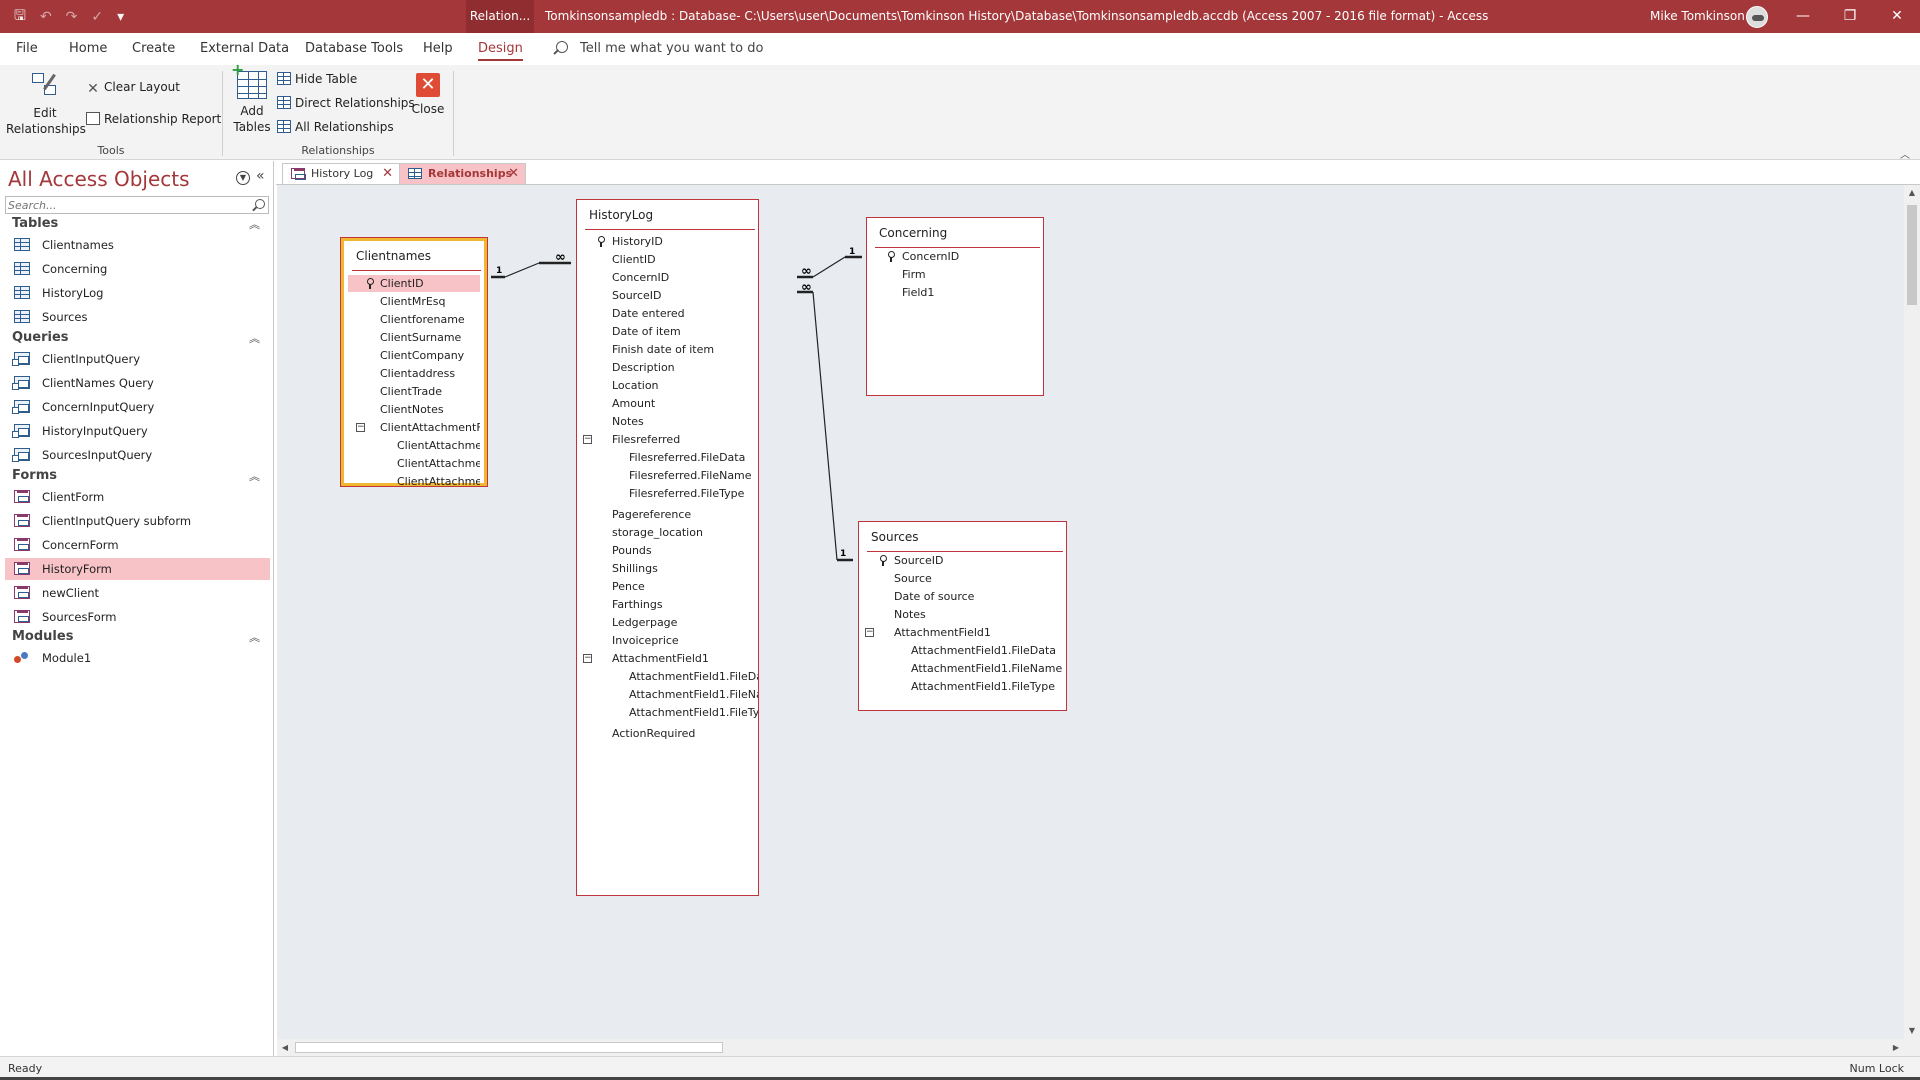 The height and width of the screenshot is (1080, 1920). Describe the element at coordinates (1905, 153) in the screenshot. I see `collapse-ribbon-icon: ︿` at that location.